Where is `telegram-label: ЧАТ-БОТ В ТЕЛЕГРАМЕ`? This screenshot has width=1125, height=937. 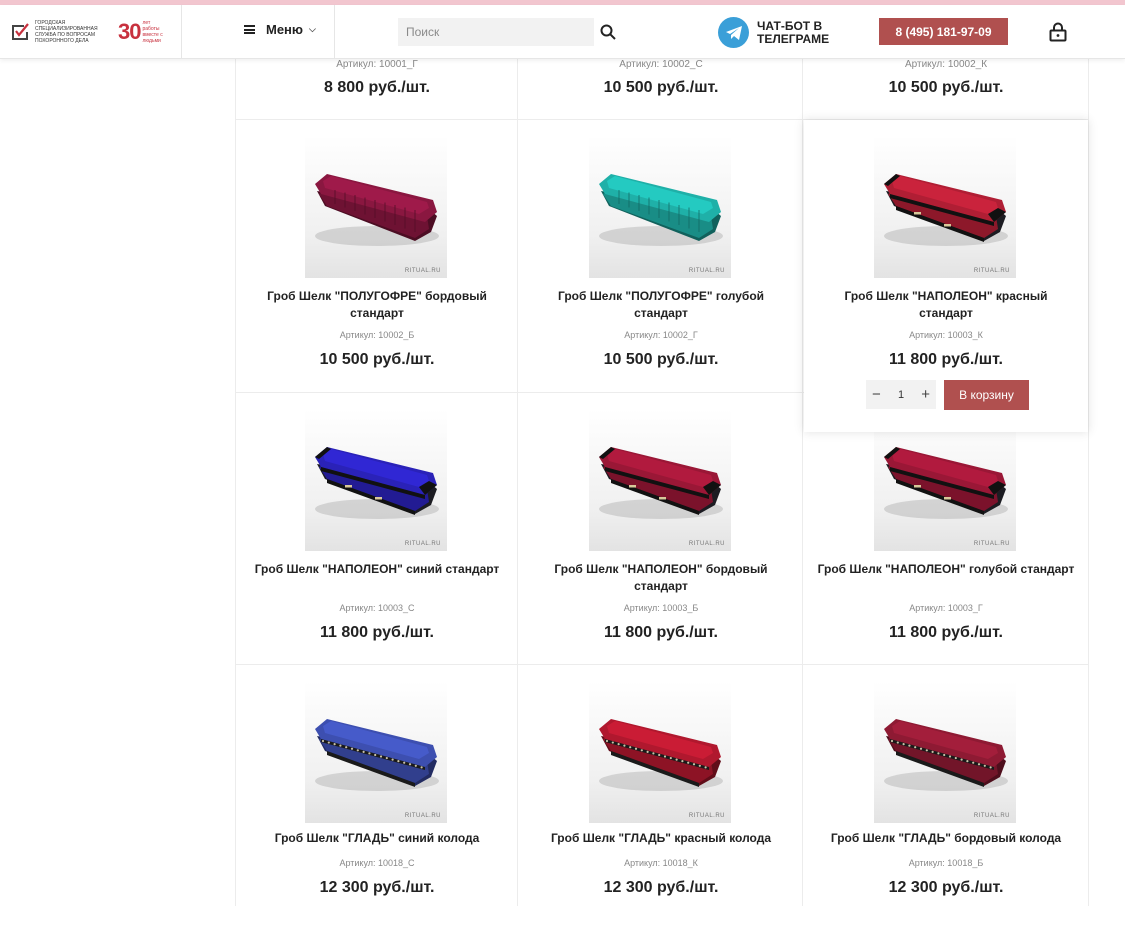 telegram-label: ЧАТ-БОТ В ТЕЛЕГРАМЕ is located at coordinates (793, 32).